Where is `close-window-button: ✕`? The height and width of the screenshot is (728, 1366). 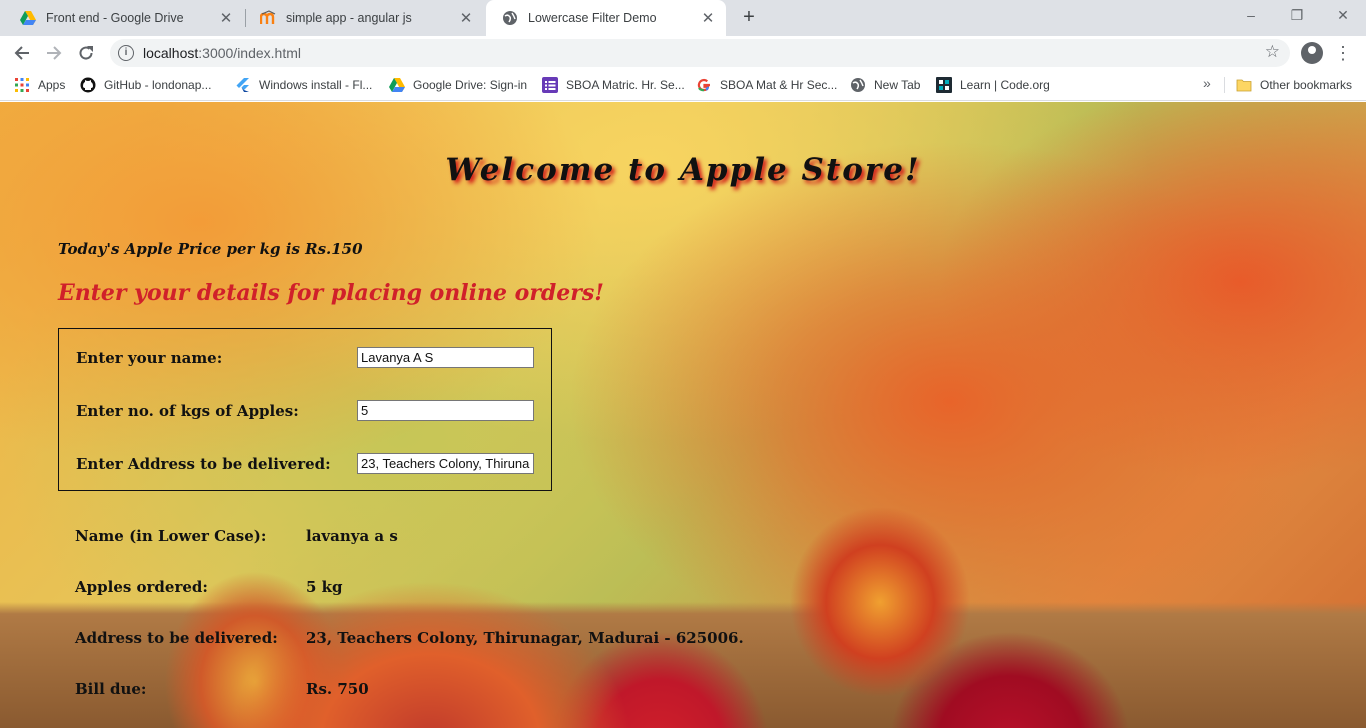
close-window-button: ✕ is located at coordinates (1343, 15).